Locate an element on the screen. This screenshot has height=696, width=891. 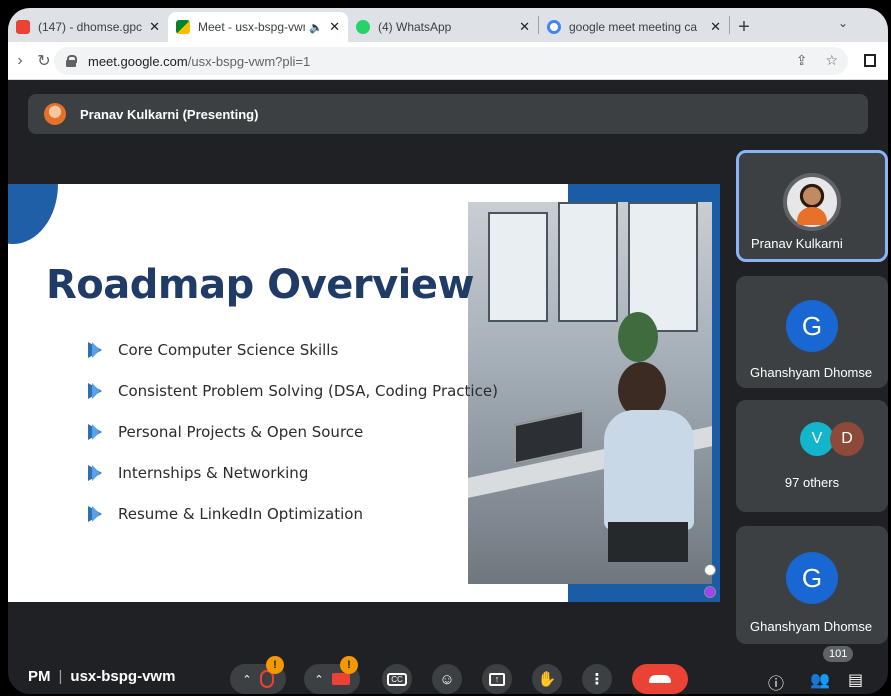
people-icon: 👥 is located at coordinates (820, 680).